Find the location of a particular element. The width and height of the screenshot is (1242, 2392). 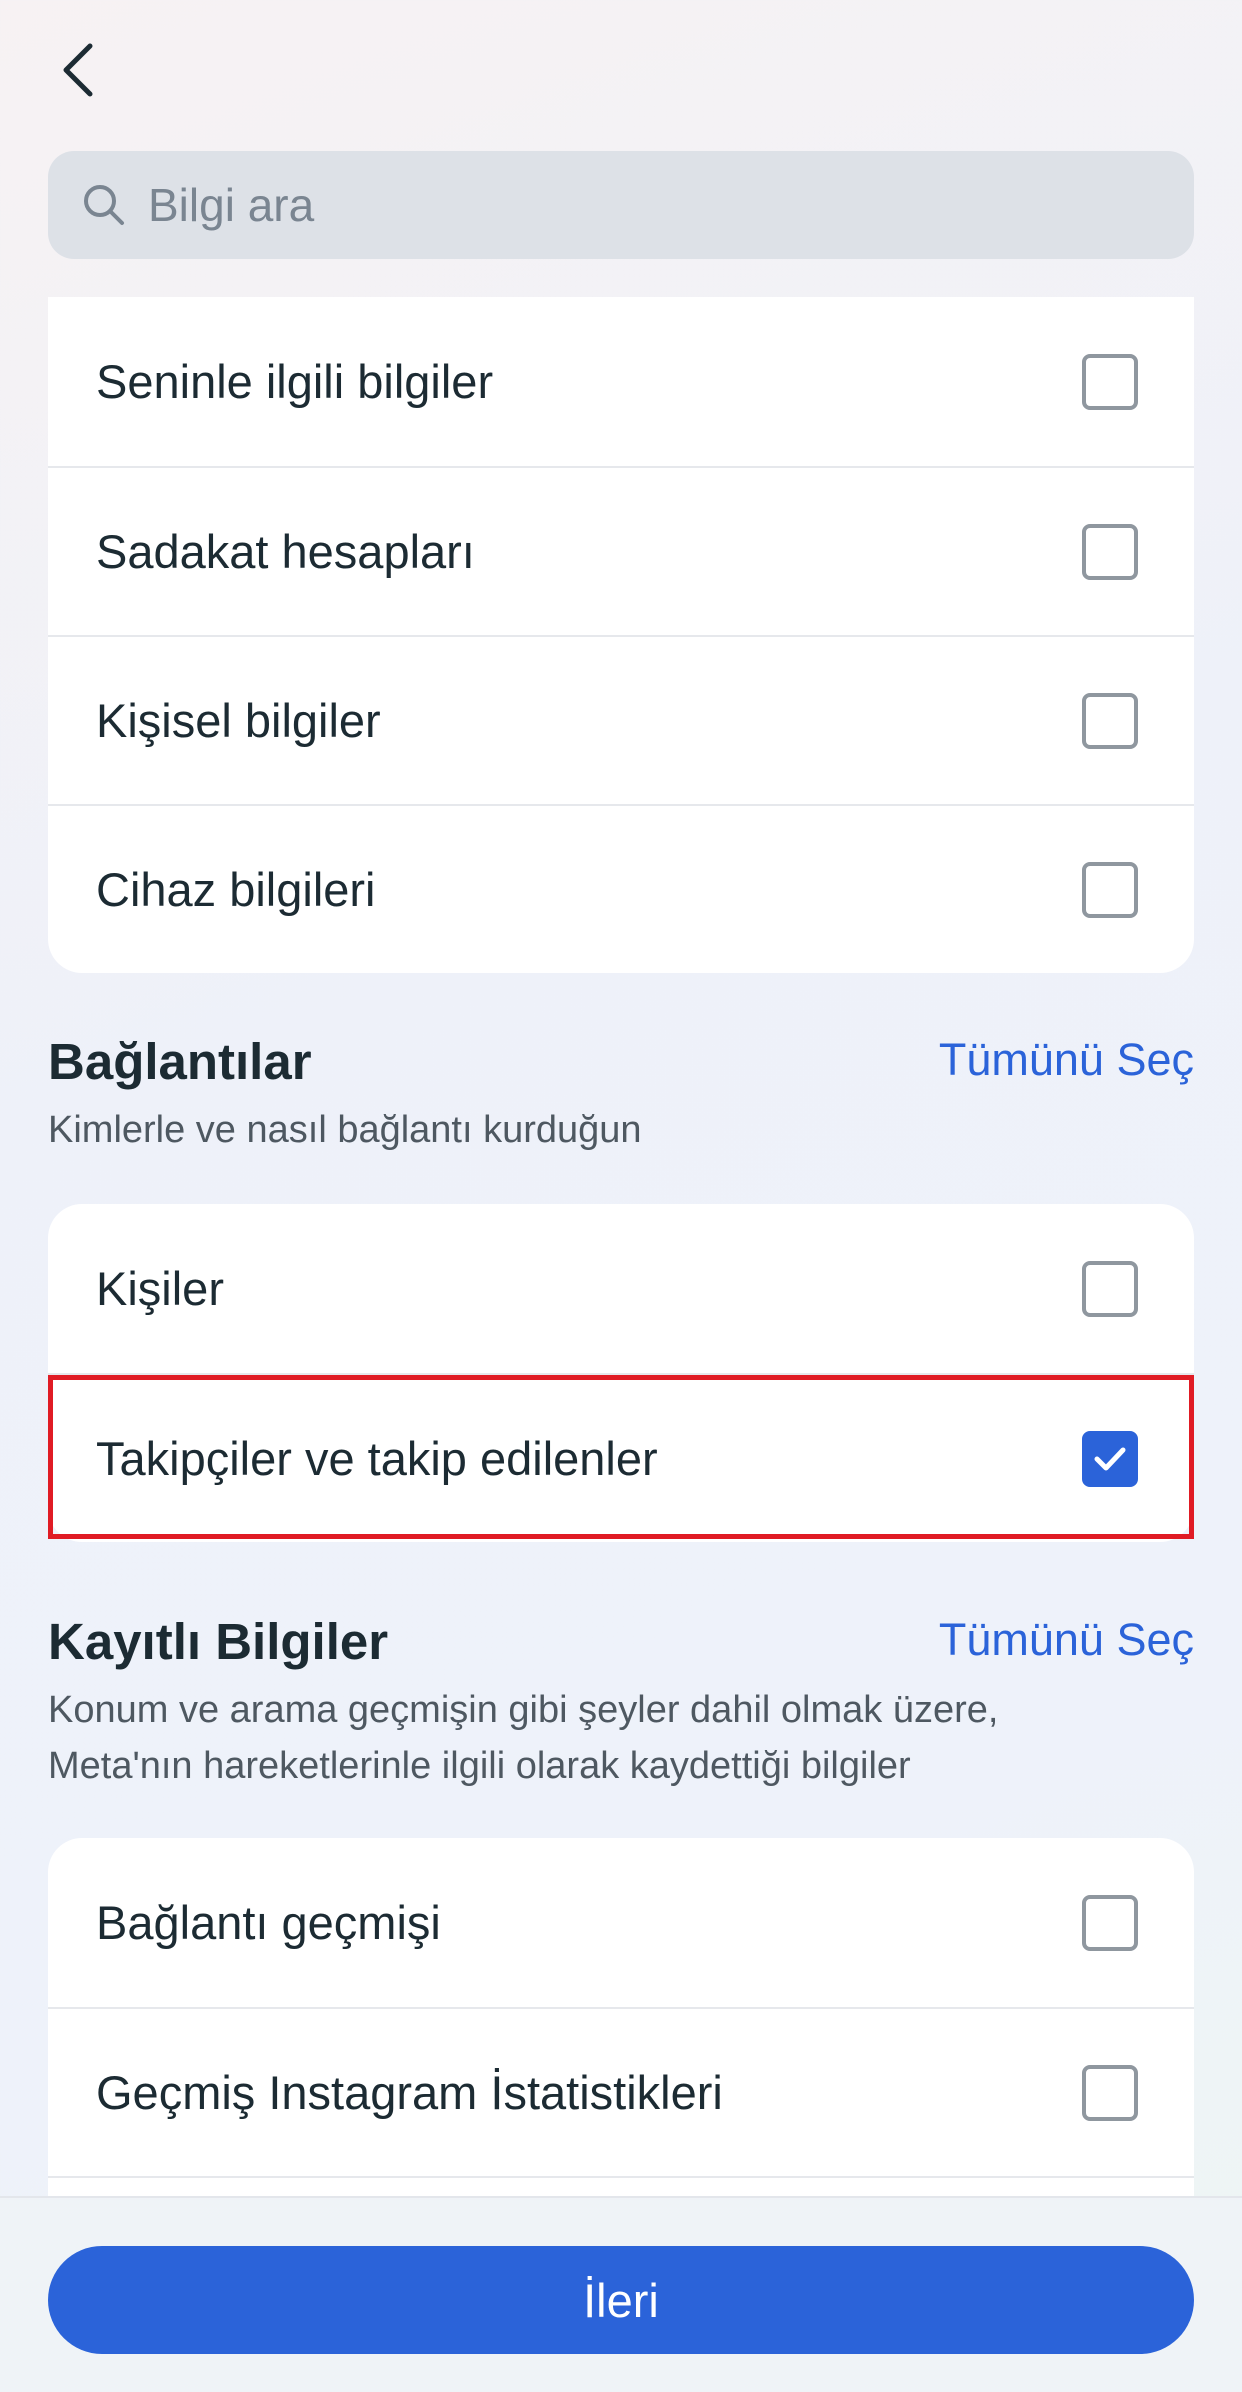

section-title-connections: Bağlantılar is located at coordinates (180, 1061).